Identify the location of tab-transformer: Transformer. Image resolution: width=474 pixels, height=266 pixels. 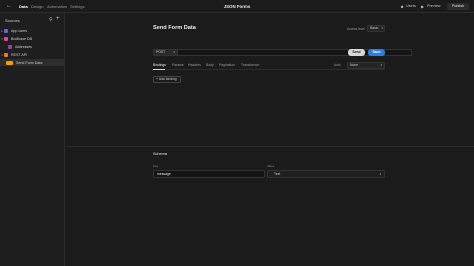
(250, 65).